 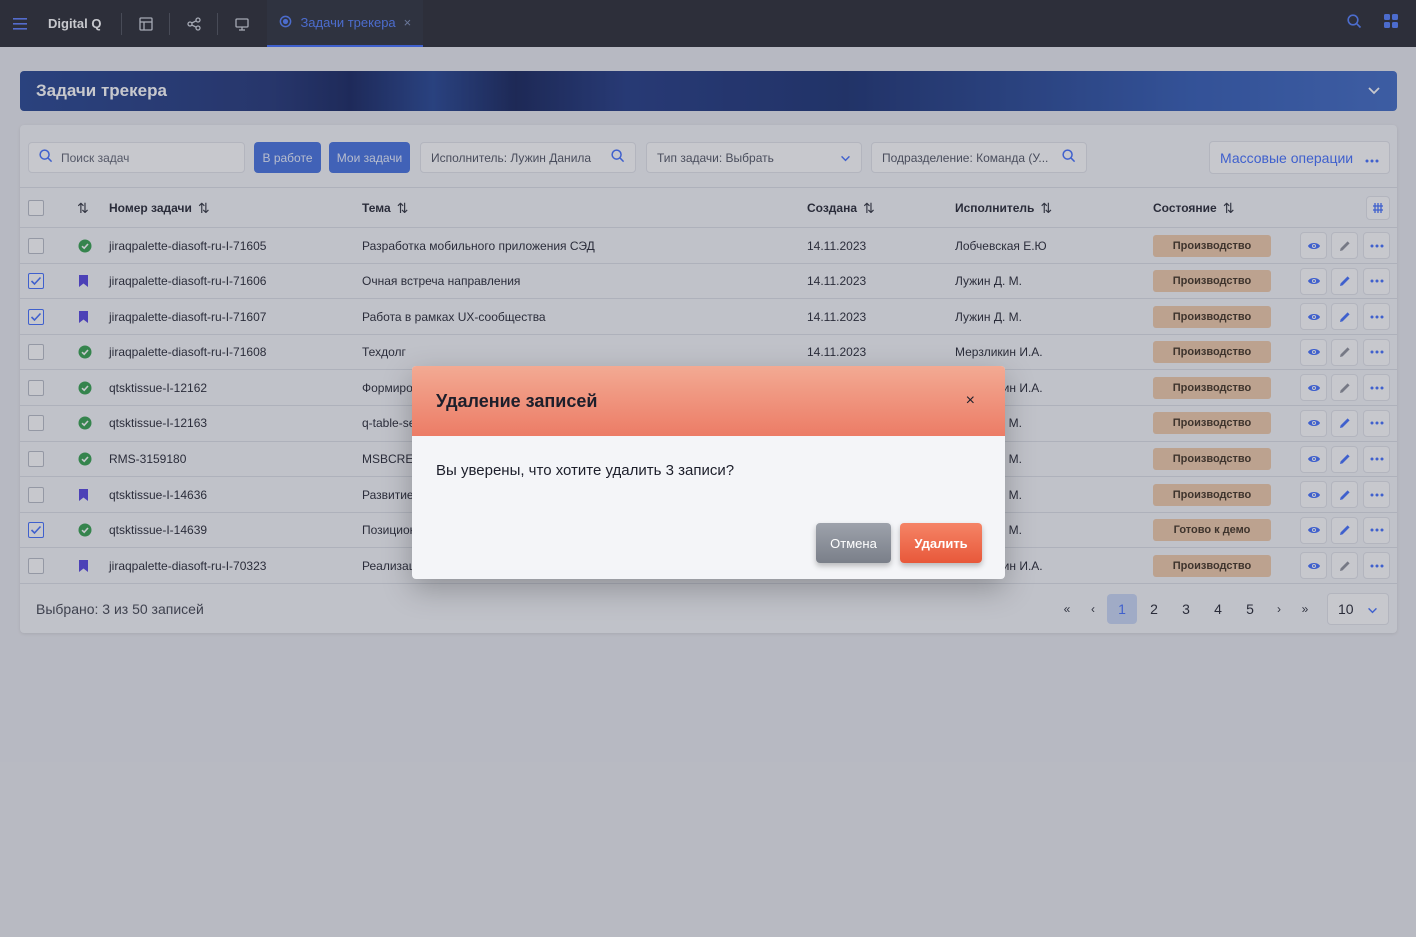 What do you see at coordinates (941, 543) in the screenshot?
I see `delete-button: Удалить` at bounding box center [941, 543].